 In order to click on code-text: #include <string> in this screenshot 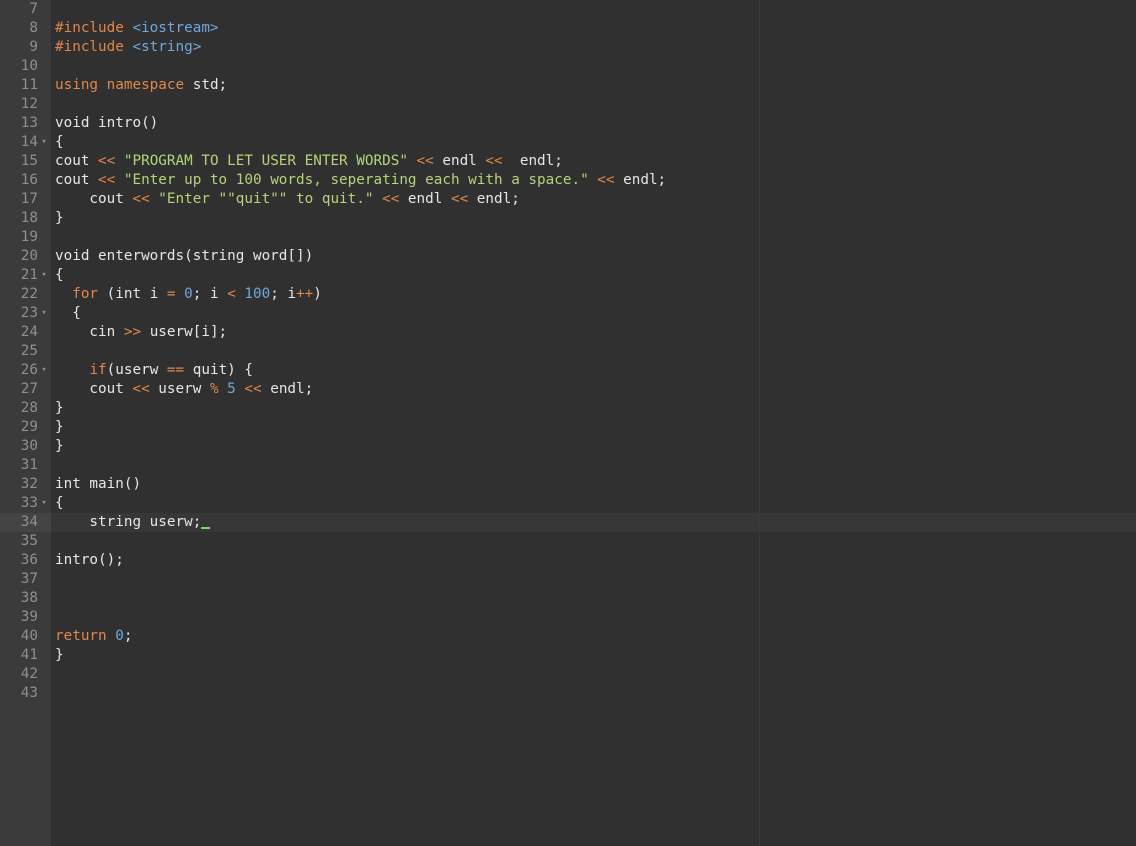, I will do `click(128, 47)`.